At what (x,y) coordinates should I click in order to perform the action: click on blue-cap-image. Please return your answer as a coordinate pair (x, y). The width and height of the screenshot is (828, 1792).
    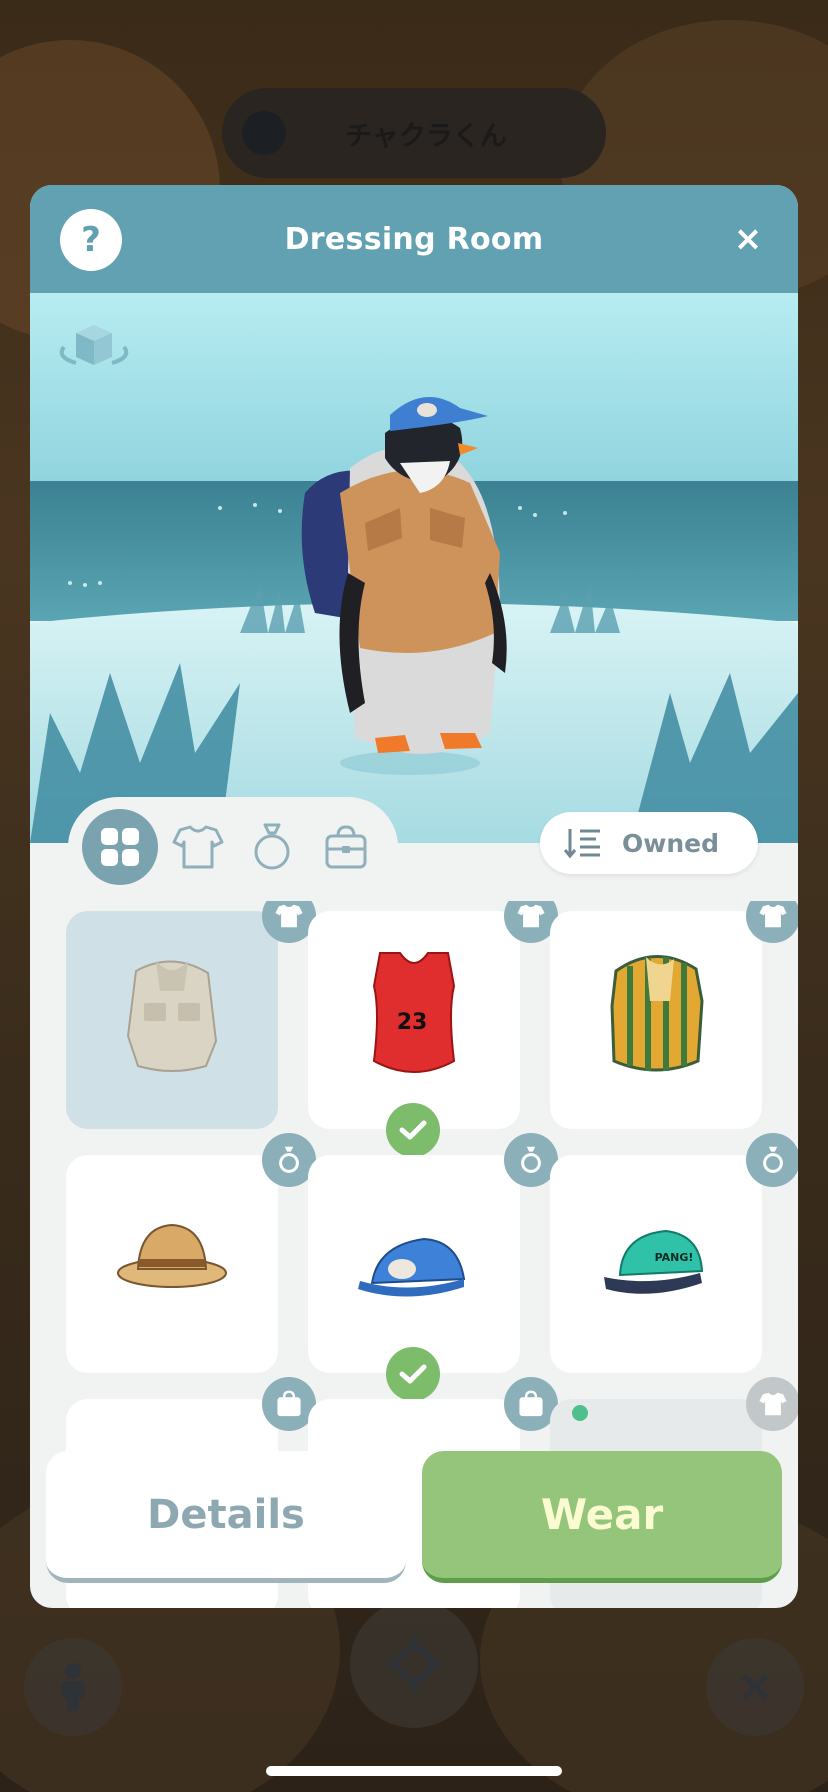
    Looking at the image, I should click on (412, 1267).